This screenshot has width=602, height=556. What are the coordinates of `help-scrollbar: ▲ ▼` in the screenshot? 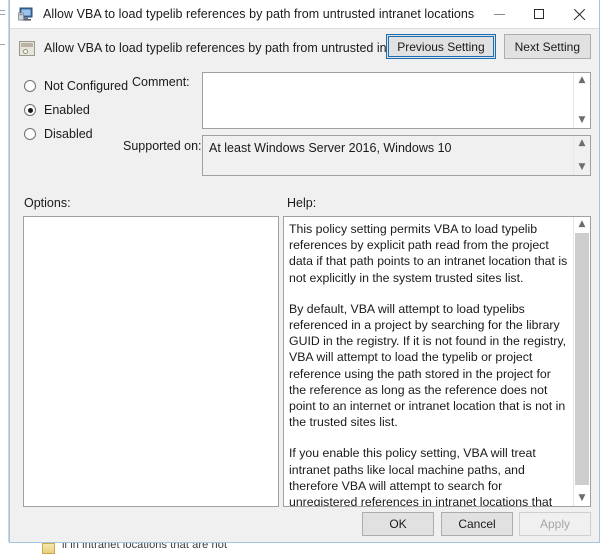 It's located at (581, 361).